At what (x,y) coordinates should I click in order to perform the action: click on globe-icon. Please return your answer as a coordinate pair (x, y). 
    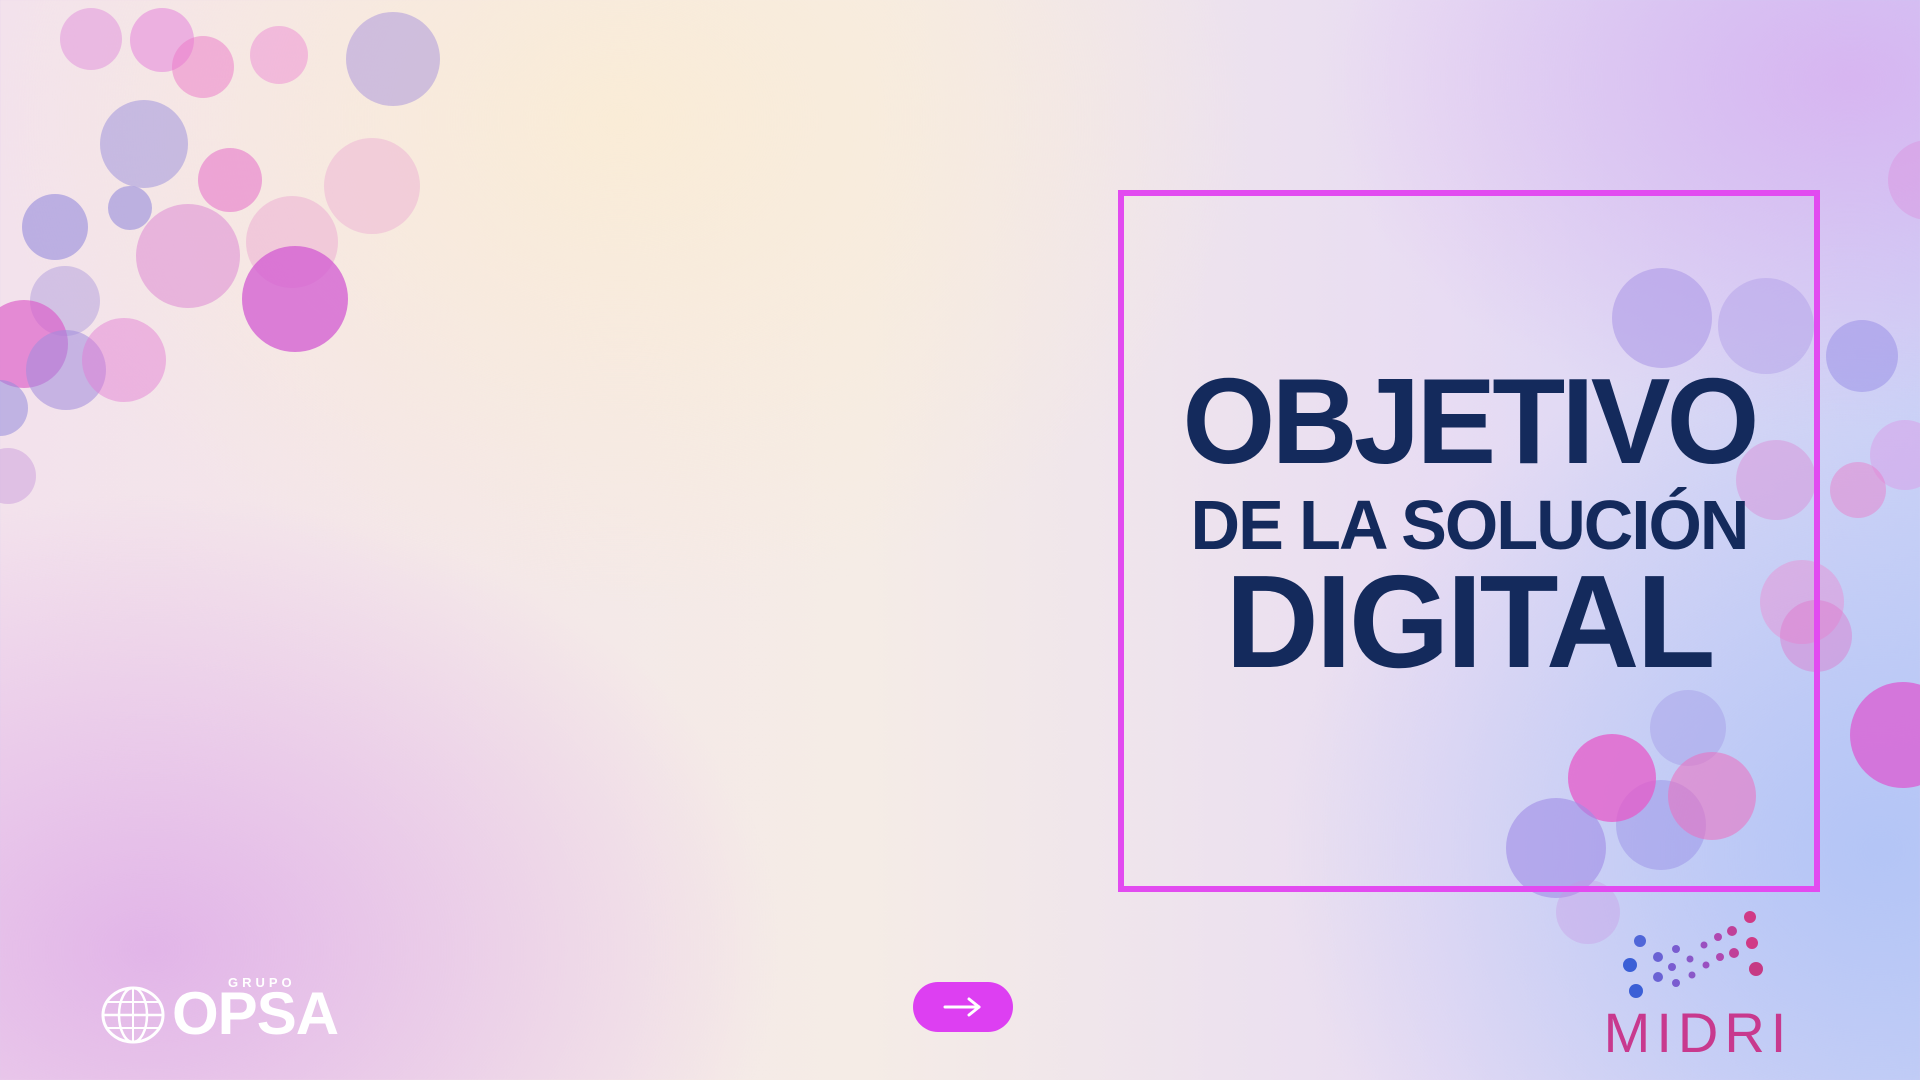
    Looking at the image, I should click on (133, 1015).